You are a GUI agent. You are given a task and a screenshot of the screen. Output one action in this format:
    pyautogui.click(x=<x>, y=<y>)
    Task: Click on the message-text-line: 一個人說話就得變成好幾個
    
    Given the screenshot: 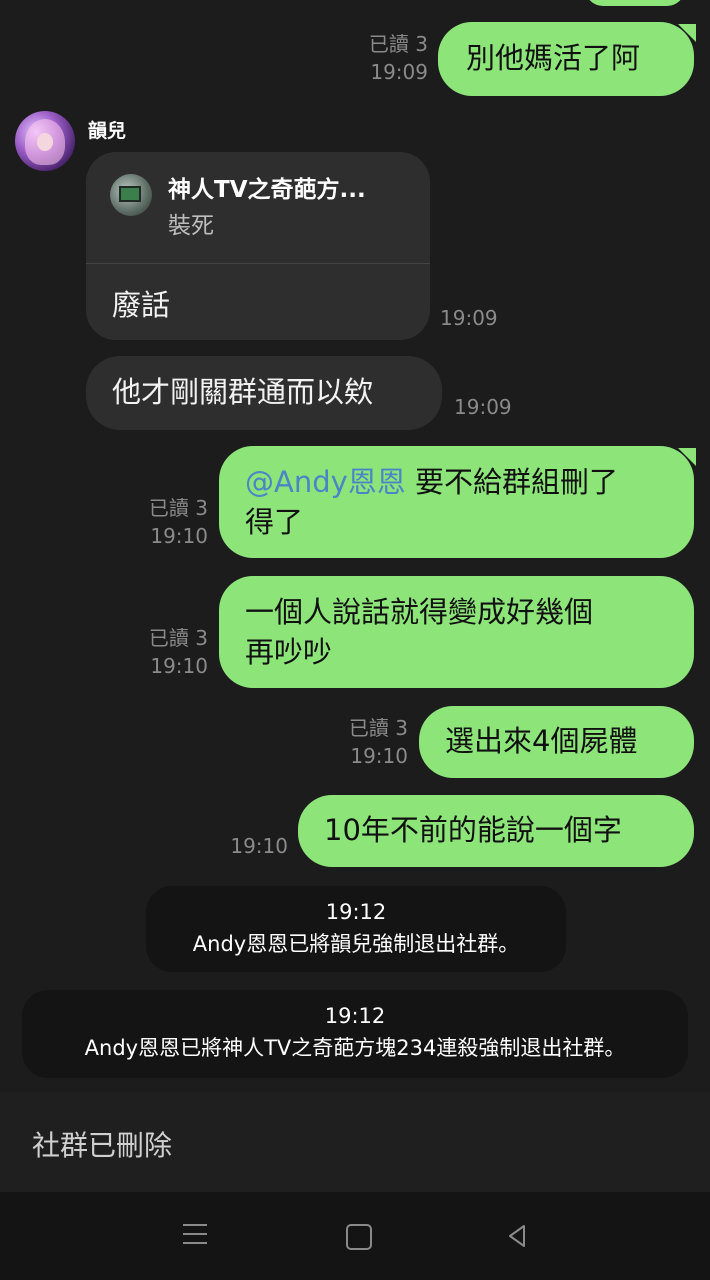 What is the action you would take?
    pyautogui.click(x=419, y=612)
    